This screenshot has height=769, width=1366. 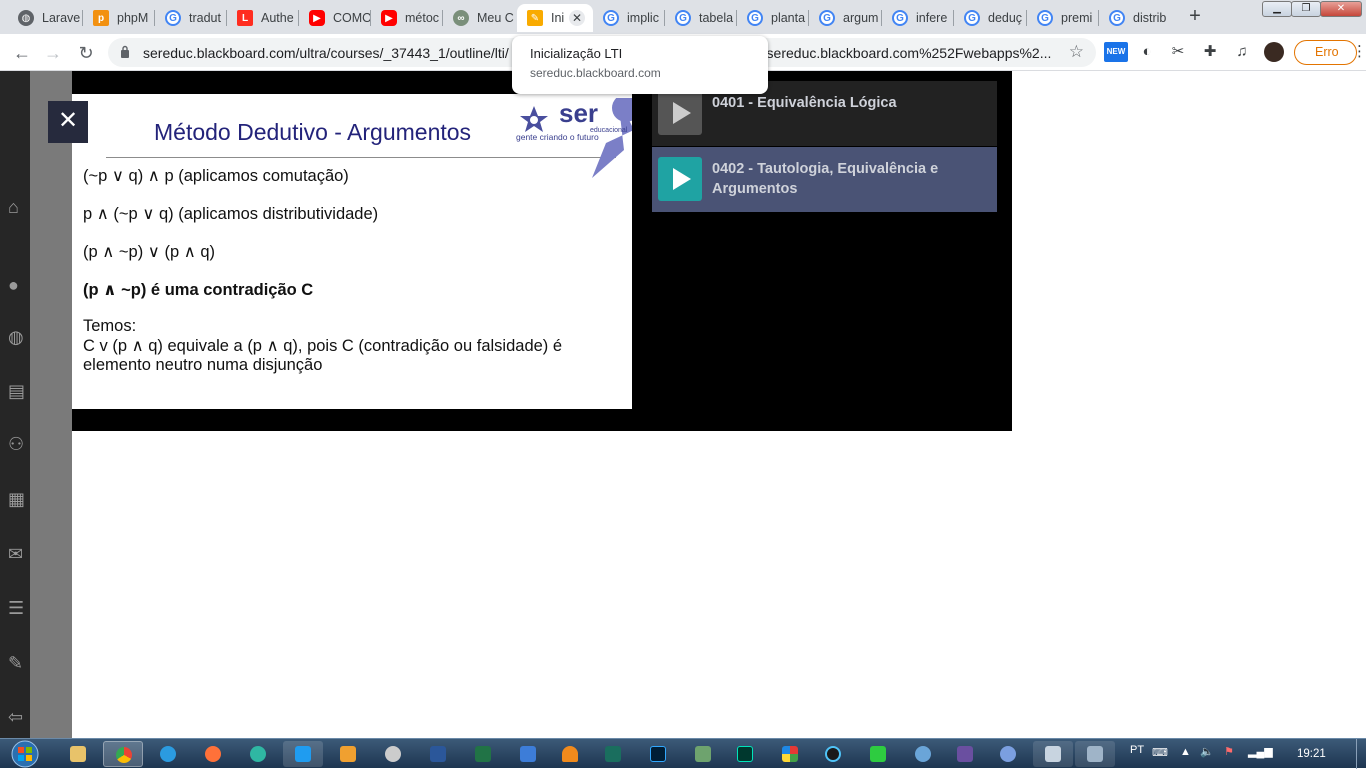 I want to click on word-icon, so click(x=438, y=754).